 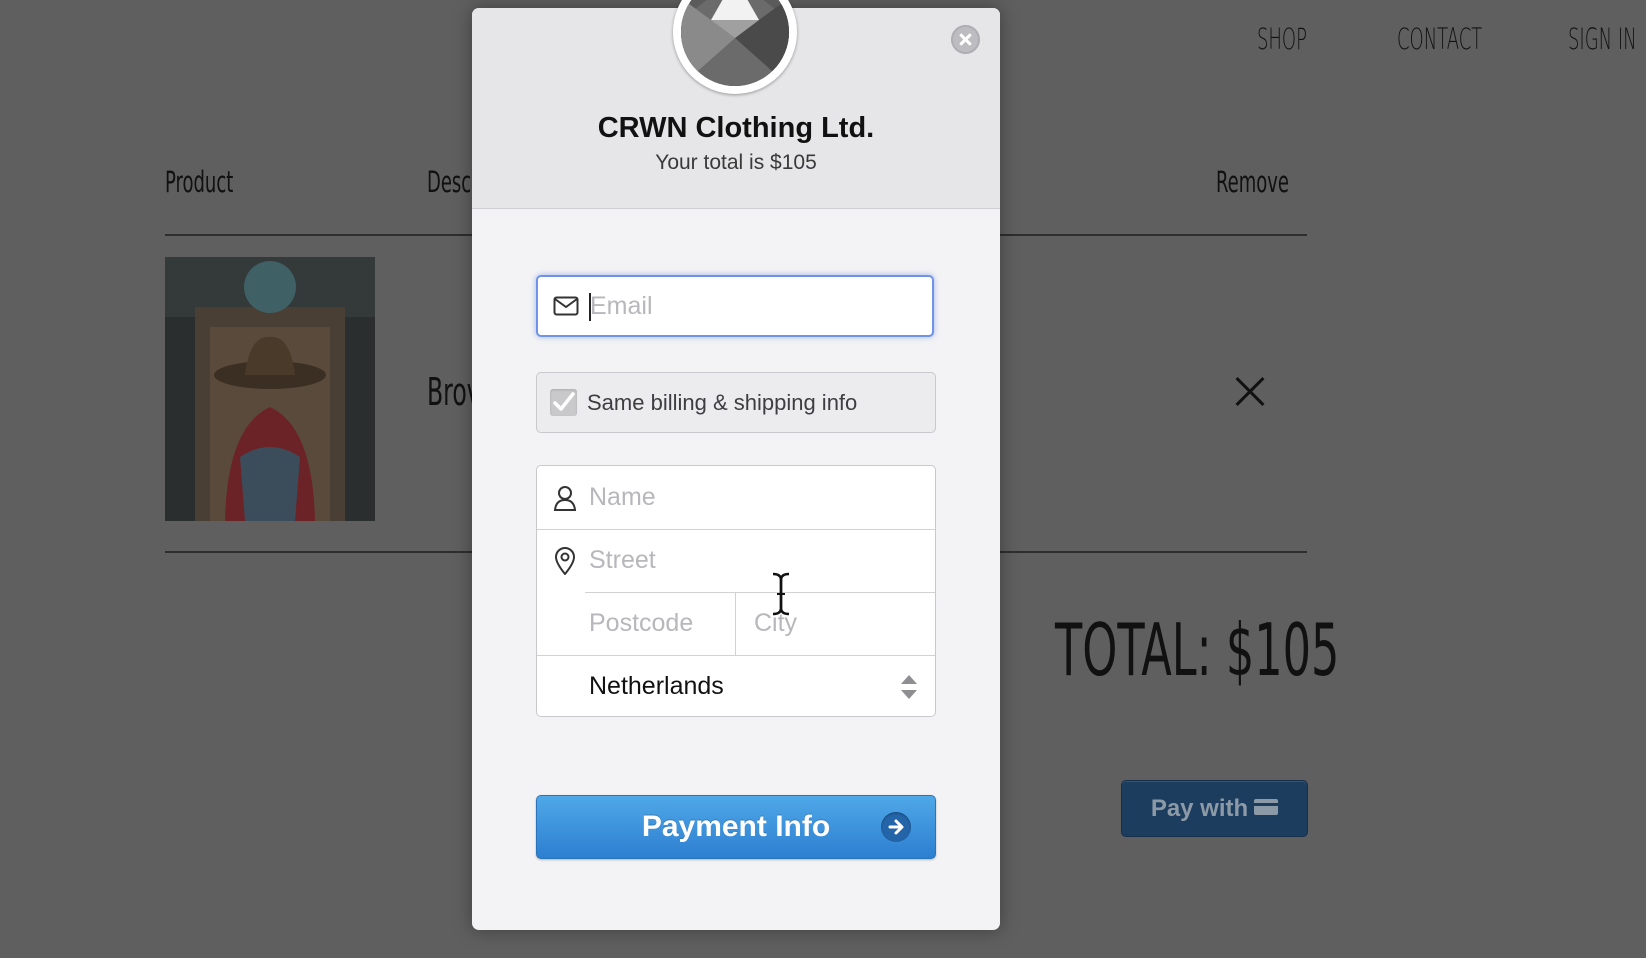 I want to click on payment-info-label: Payment Info, so click(x=736, y=826).